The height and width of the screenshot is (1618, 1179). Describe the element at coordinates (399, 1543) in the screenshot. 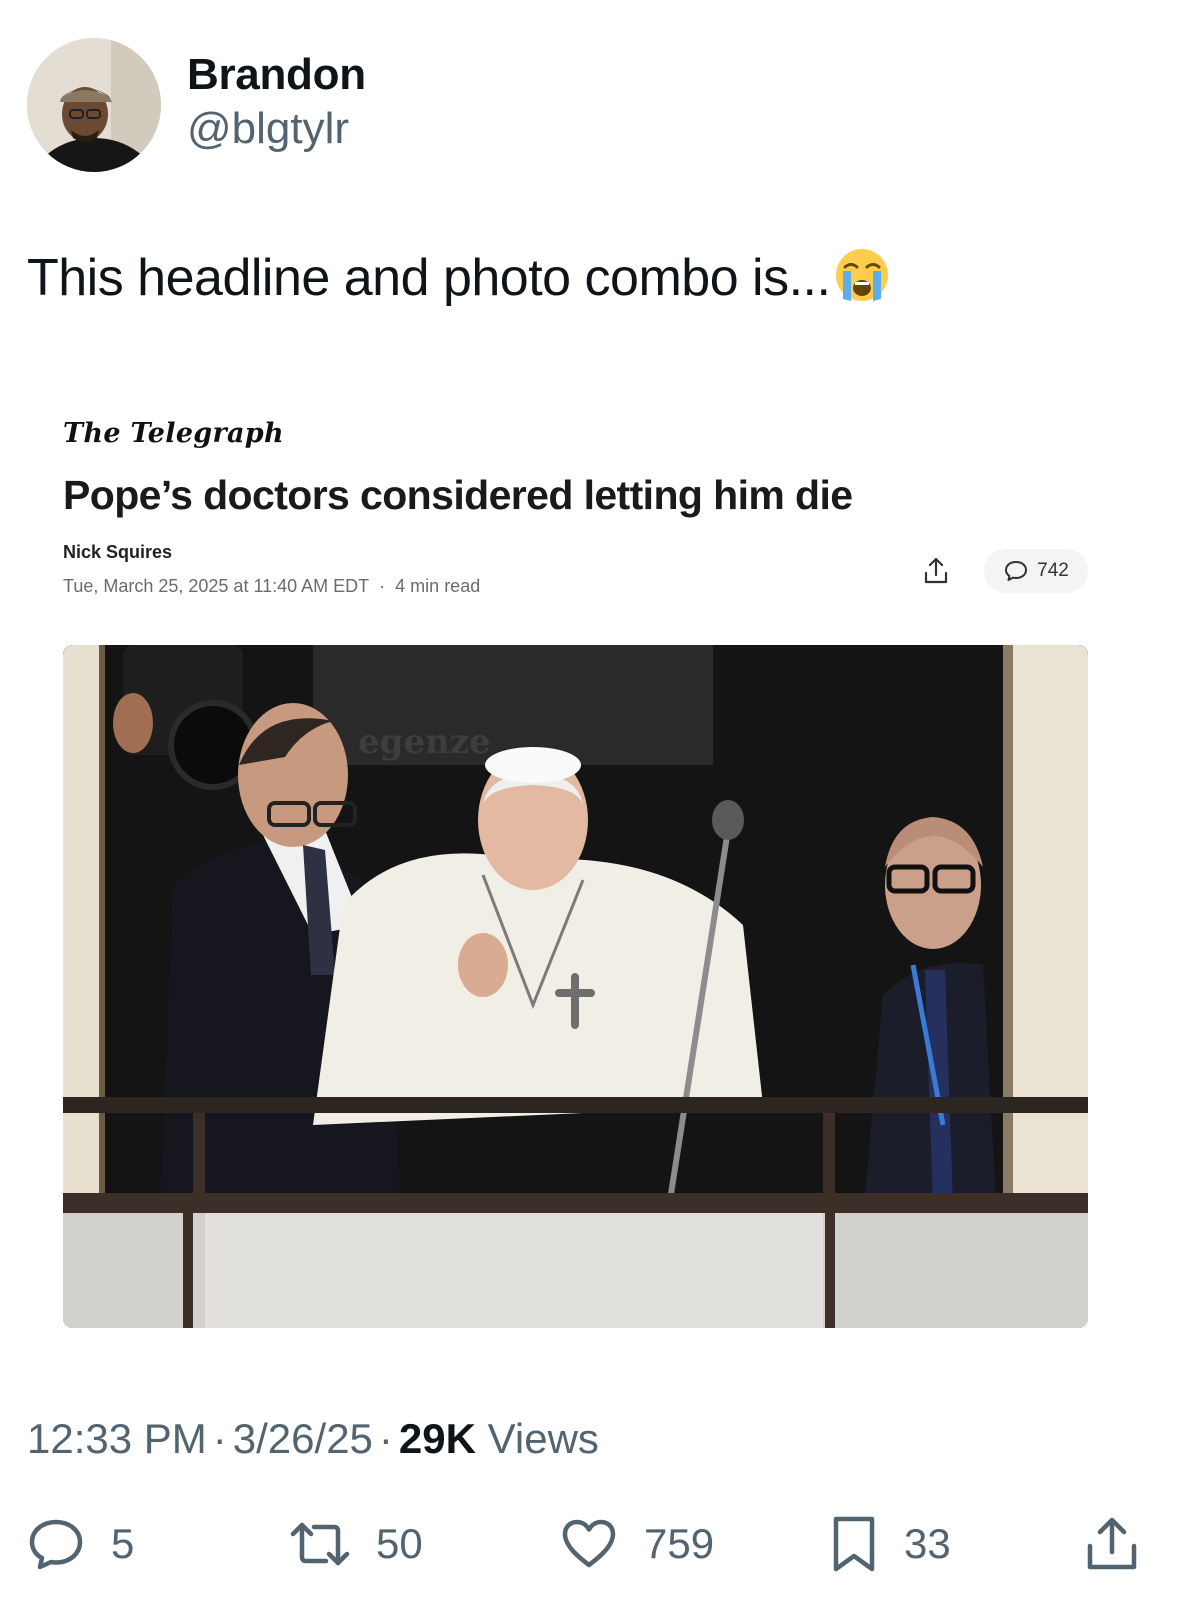

I see `repost-count: 50` at that location.